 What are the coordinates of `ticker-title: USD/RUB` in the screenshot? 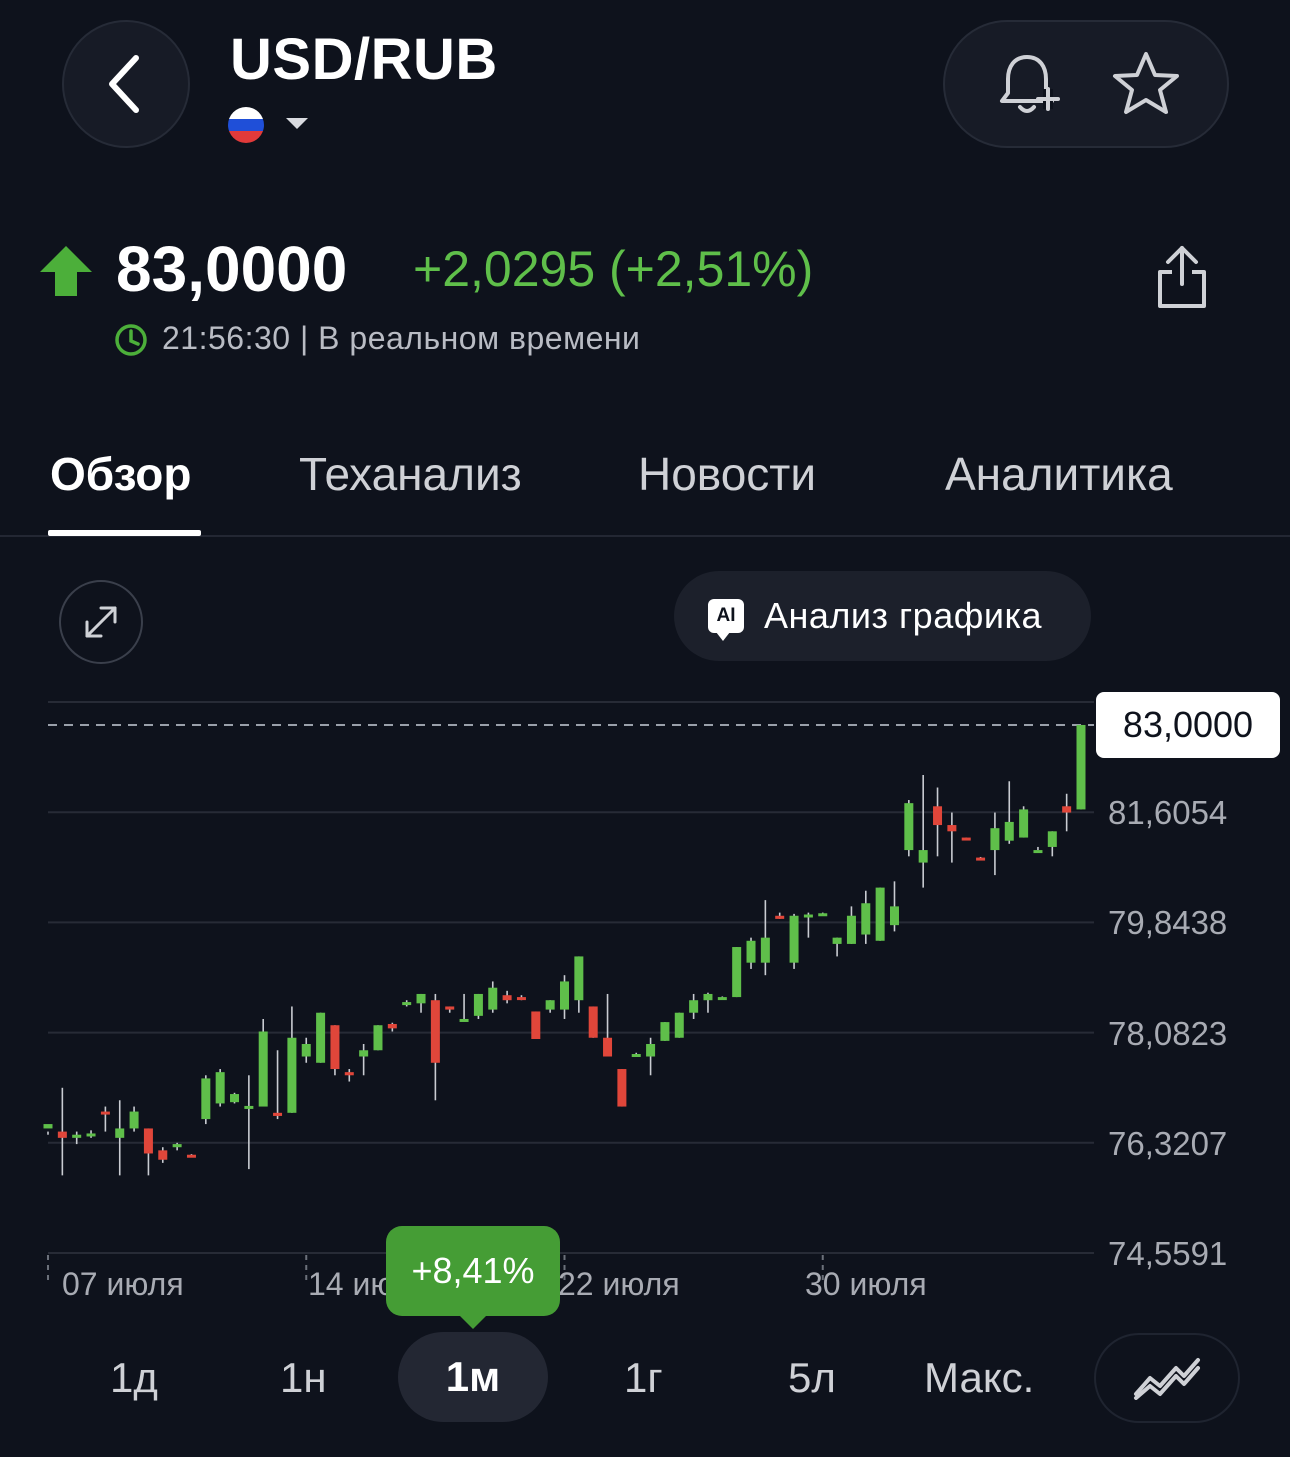 It's located at (364, 59).